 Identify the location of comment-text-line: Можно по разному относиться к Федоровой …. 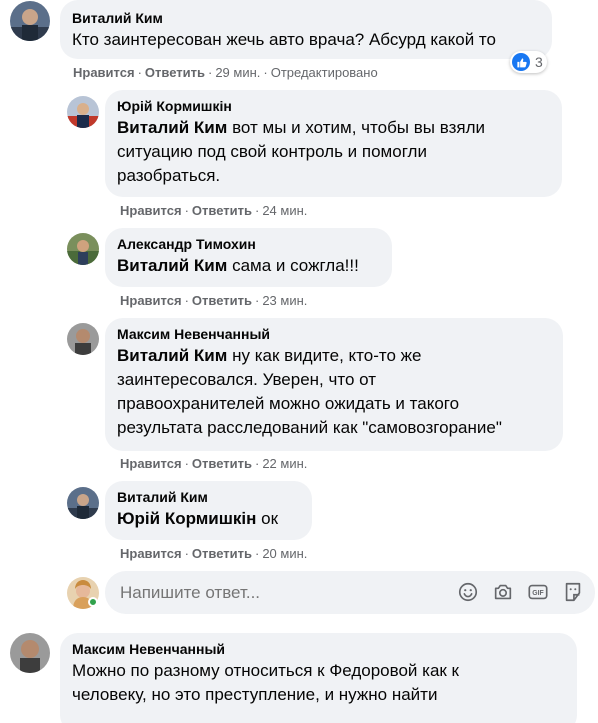
(265, 670).